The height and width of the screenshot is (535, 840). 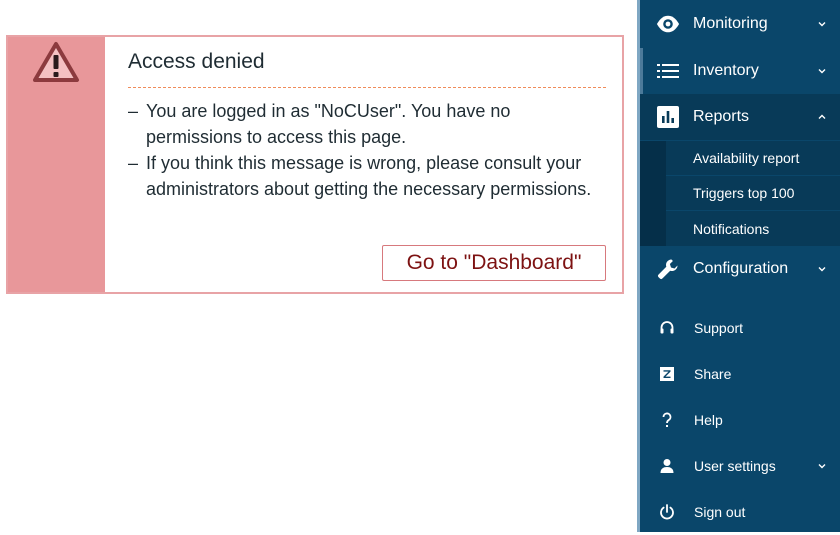 I want to click on chevron-up-icon, so click(x=822, y=116).